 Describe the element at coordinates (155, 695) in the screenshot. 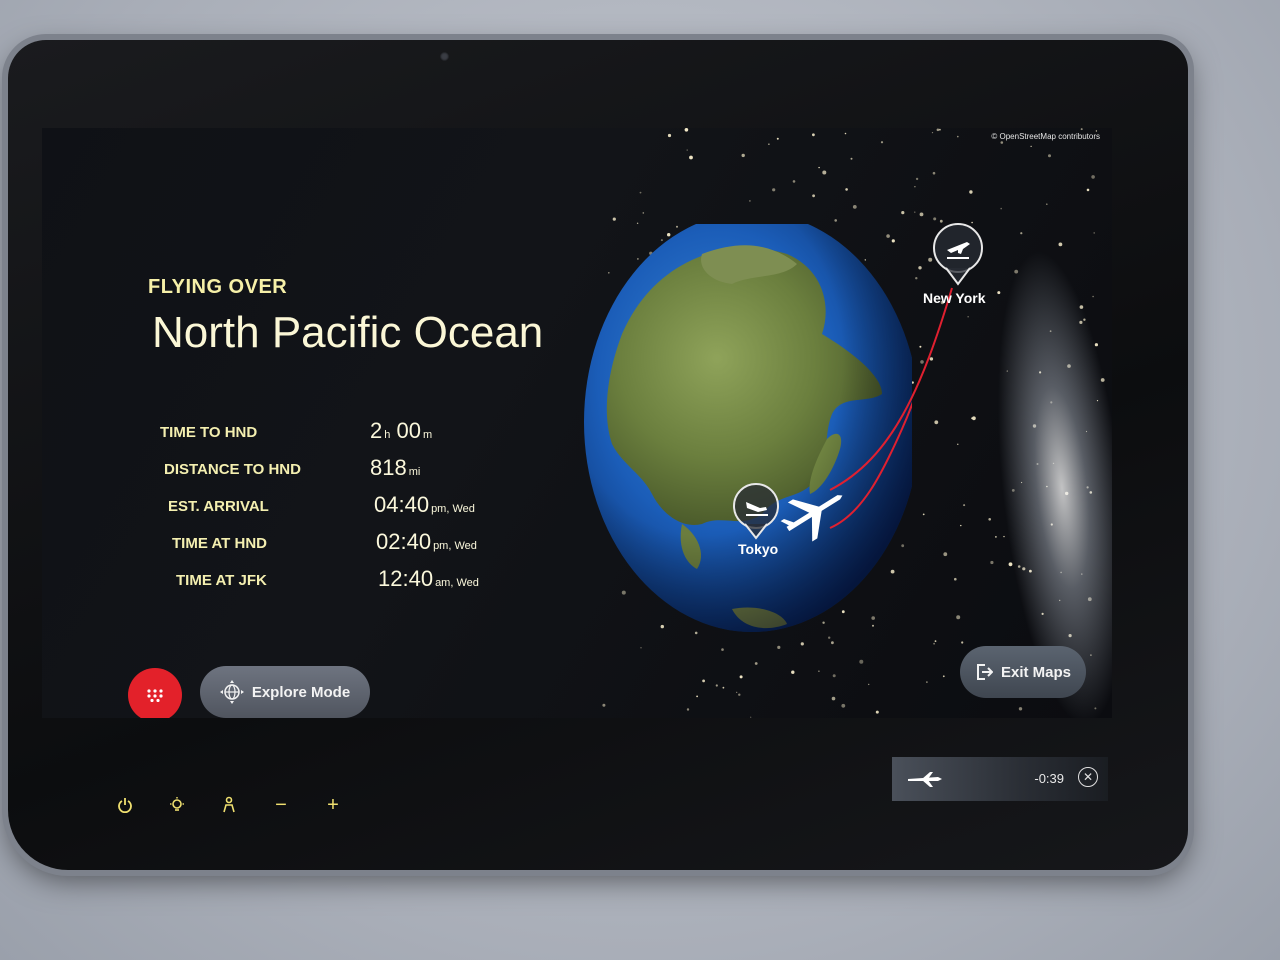

I see `menu-grid-icon` at that location.